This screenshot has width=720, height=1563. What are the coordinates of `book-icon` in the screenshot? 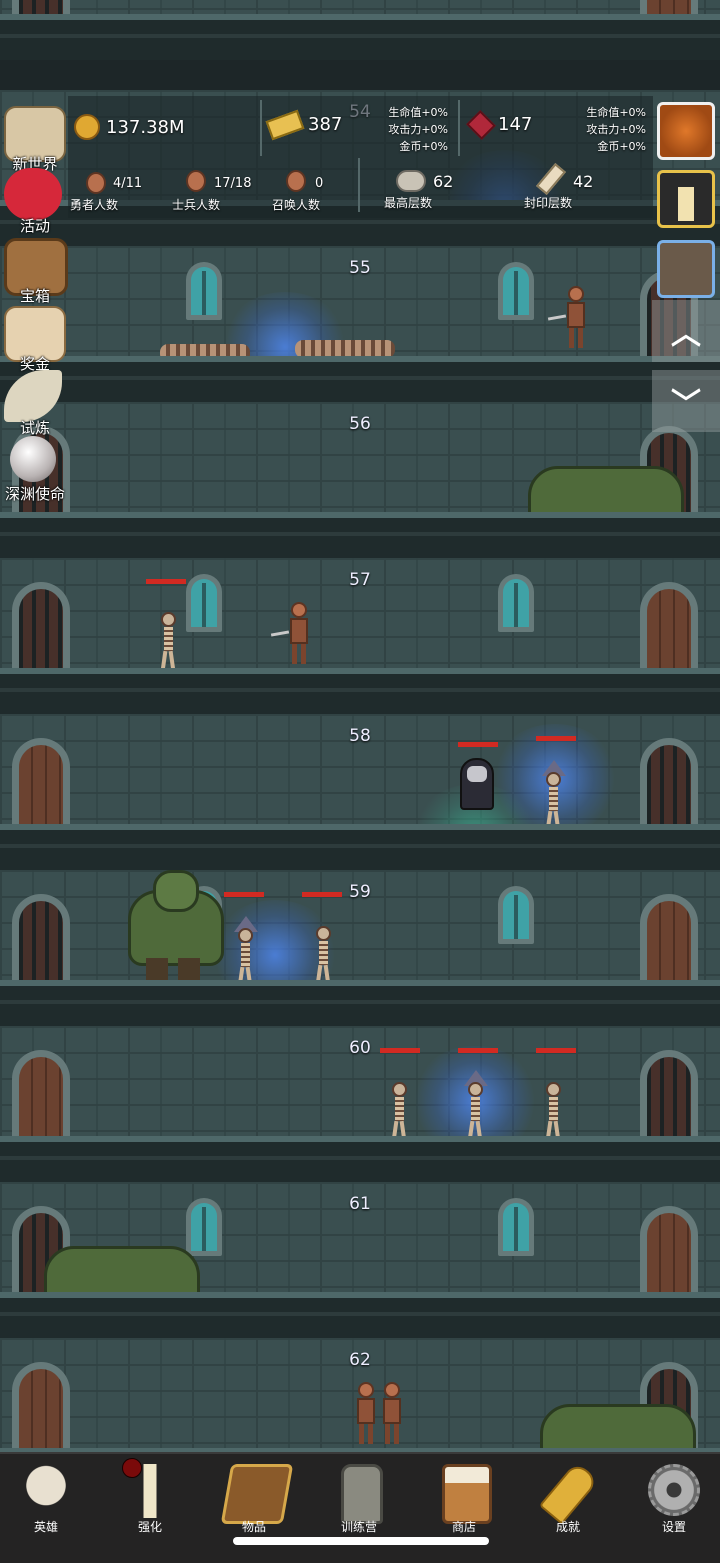 It's located at (257, 1494).